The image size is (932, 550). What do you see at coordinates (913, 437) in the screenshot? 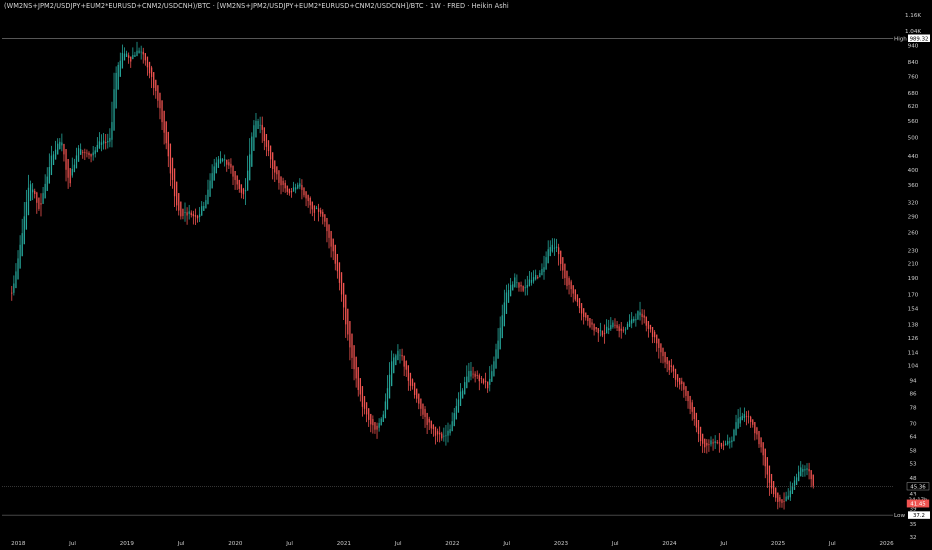
I see `y-tick-label: 64` at bounding box center [913, 437].